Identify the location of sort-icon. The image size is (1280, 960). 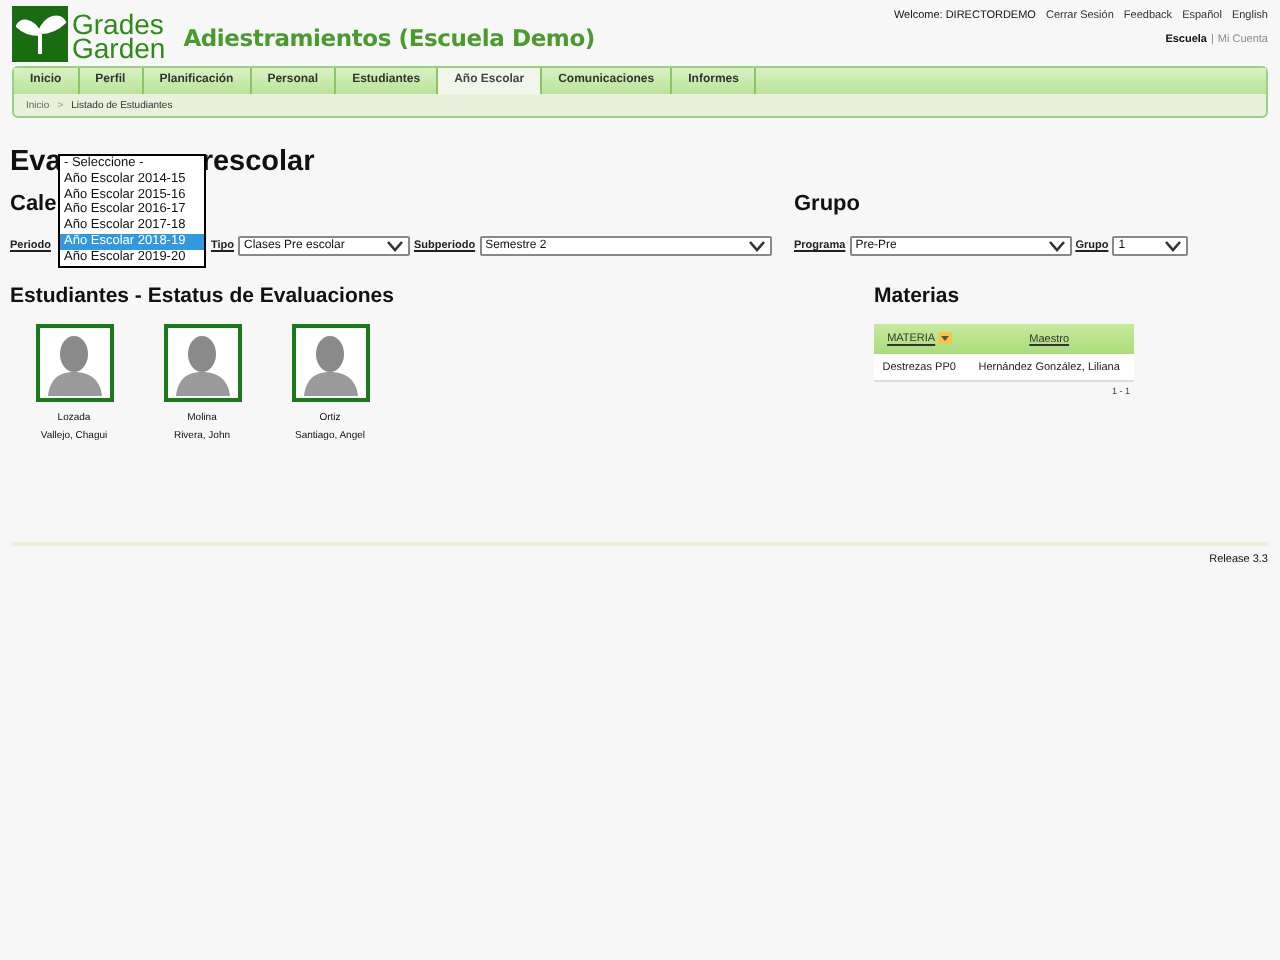
(944, 338).